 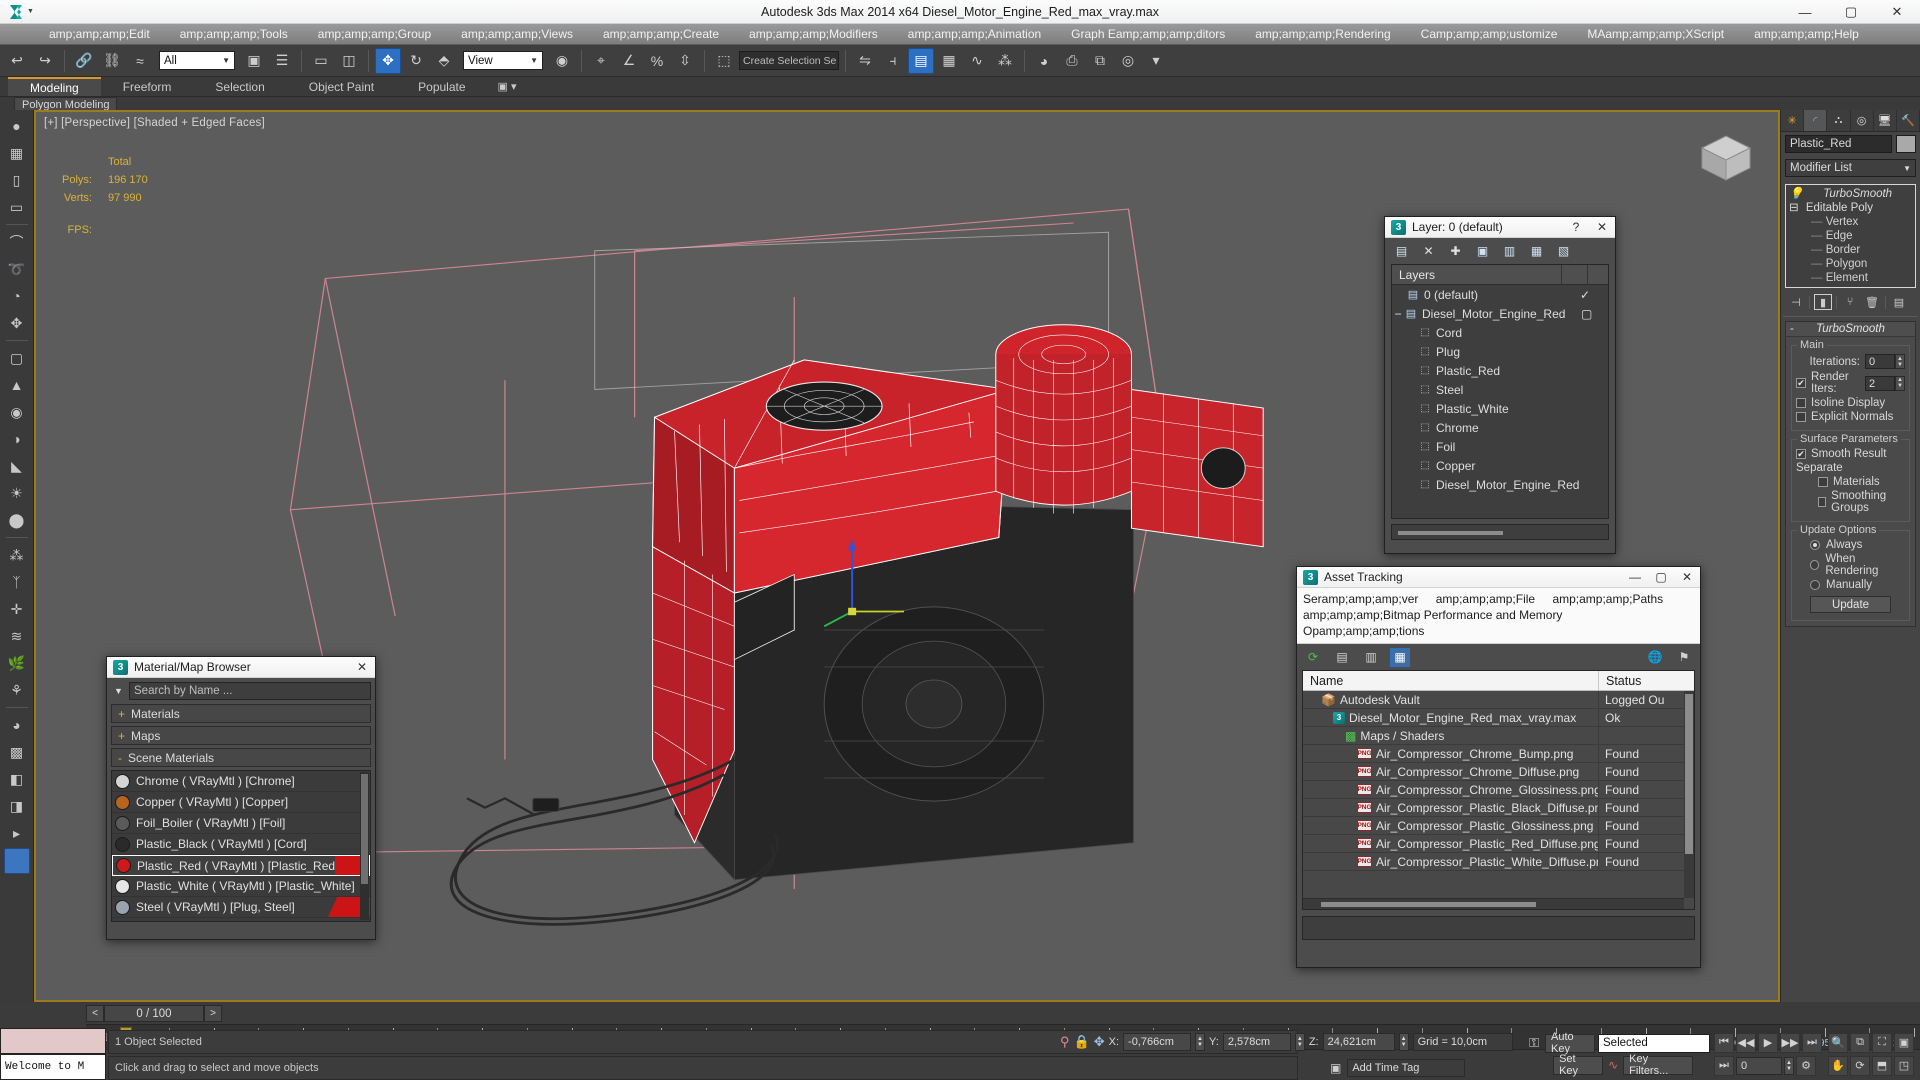 I want to click on named-selection-set-field: Create Selection Se, so click(x=789, y=60).